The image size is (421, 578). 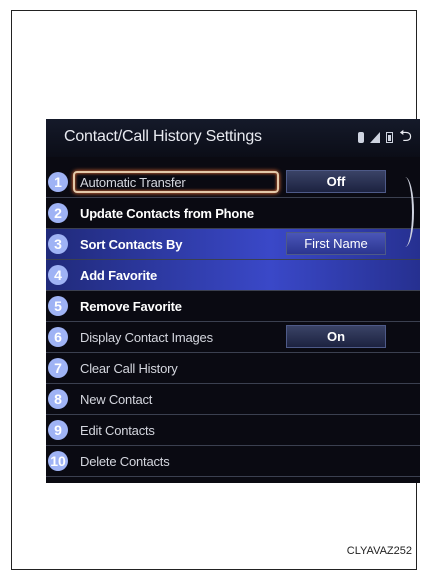 What do you see at coordinates (405, 137) in the screenshot?
I see `back-icon: ⮌` at bounding box center [405, 137].